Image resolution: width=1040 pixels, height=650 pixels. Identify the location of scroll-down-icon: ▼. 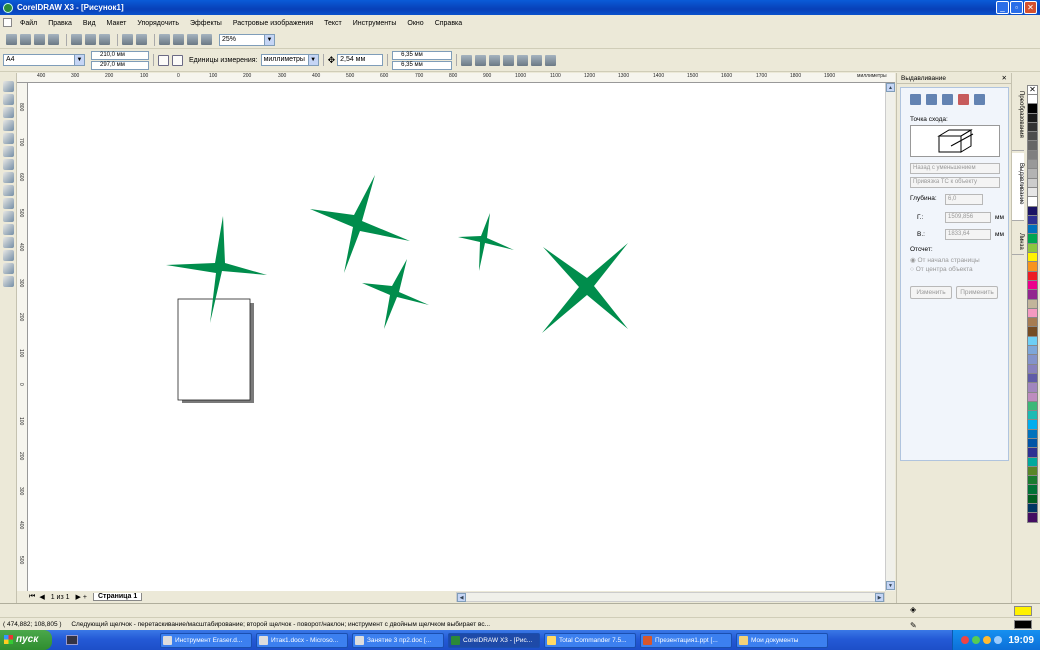
(890, 585).